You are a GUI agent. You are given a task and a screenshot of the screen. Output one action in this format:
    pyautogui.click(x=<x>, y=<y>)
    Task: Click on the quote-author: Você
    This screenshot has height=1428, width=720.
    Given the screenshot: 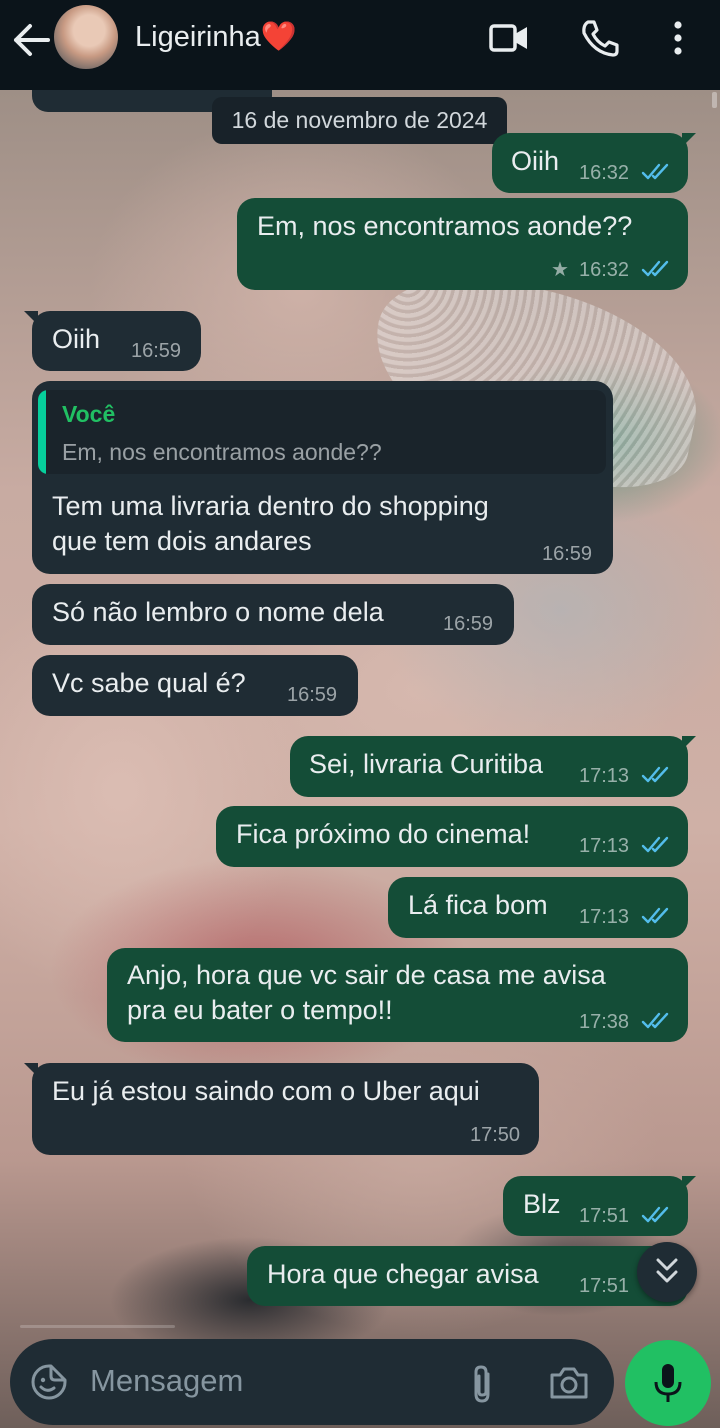 What is the action you would take?
    pyautogui.click(x=89, y=414)
    